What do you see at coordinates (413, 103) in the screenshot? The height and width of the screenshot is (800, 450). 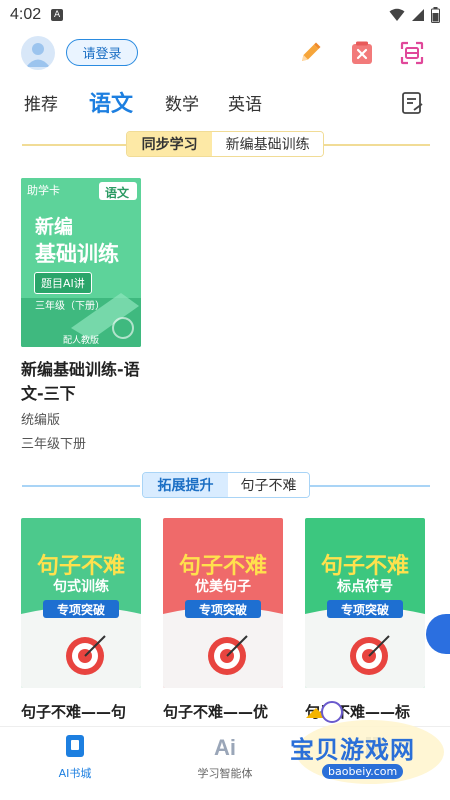 I see `edit-list-icon` at bounding box center [413, 103].